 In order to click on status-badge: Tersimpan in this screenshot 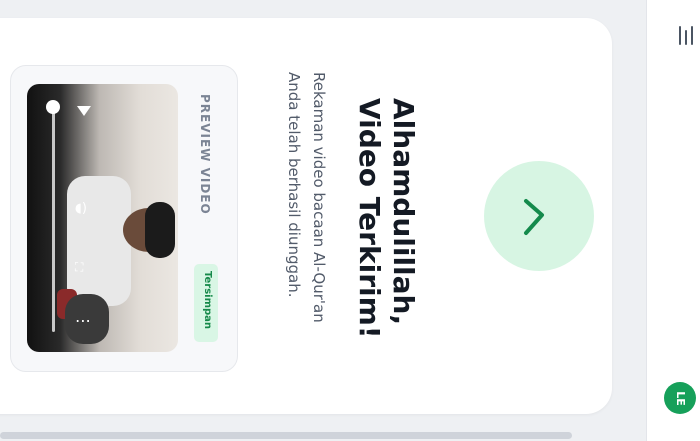, I will do `click(206, 303)`.